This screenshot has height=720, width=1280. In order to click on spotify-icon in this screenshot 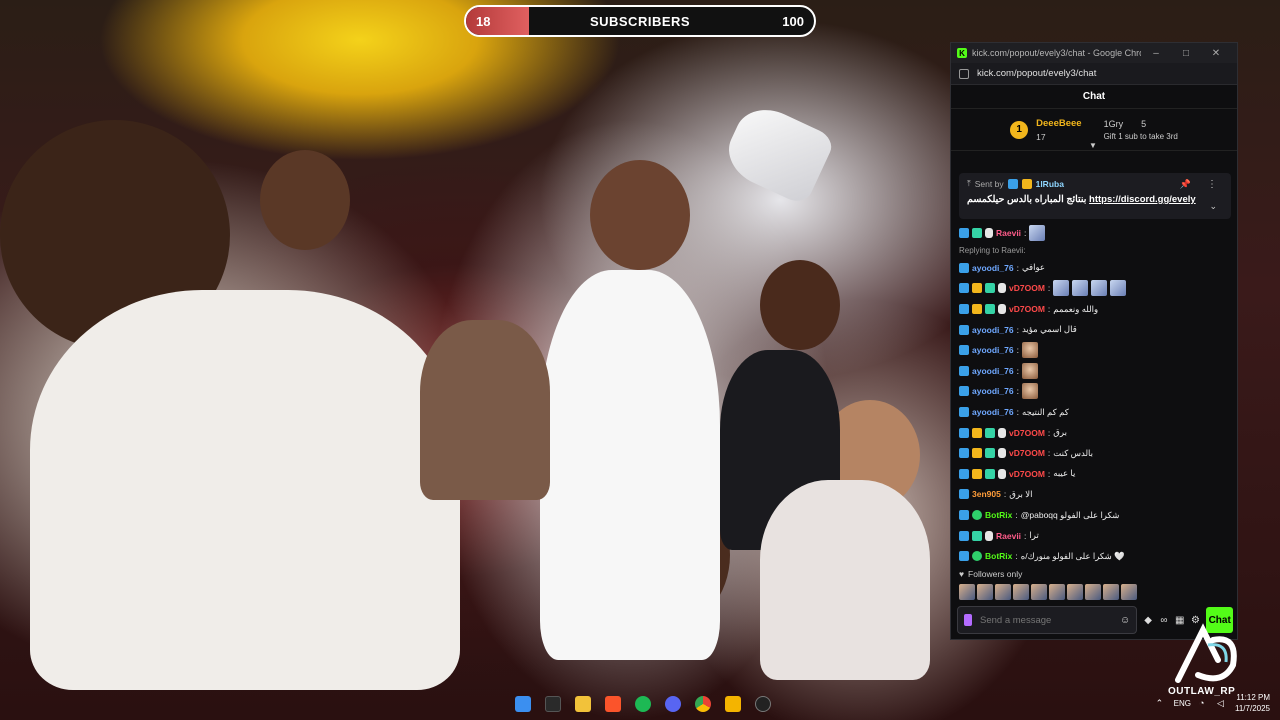, I will do `click(643, 704)`.